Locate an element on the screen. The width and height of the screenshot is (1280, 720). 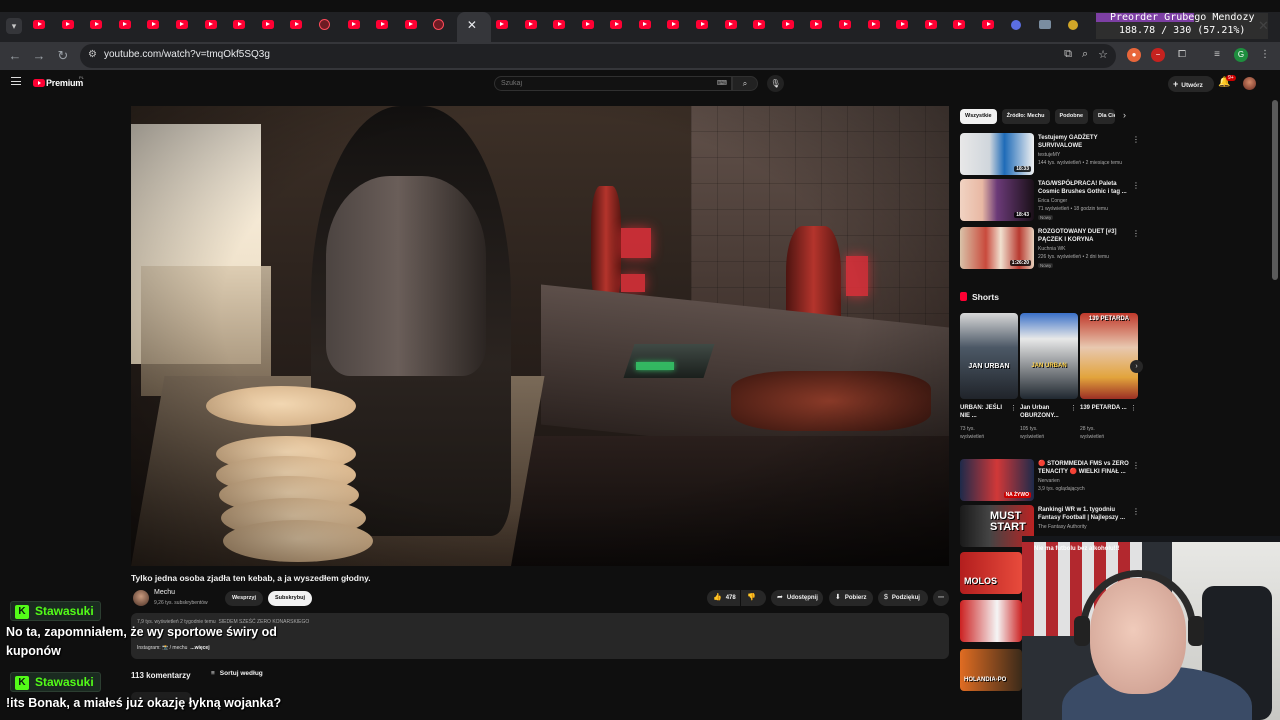
recommended-channel: Kuchnia WK is located at coordinates (1052, 249).